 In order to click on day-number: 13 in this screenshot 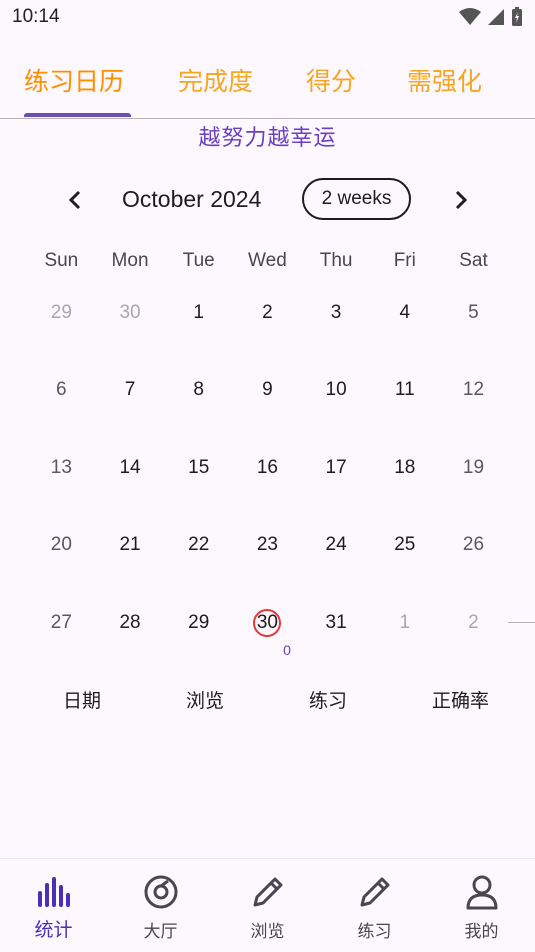, I will do `click(61, 467)`.